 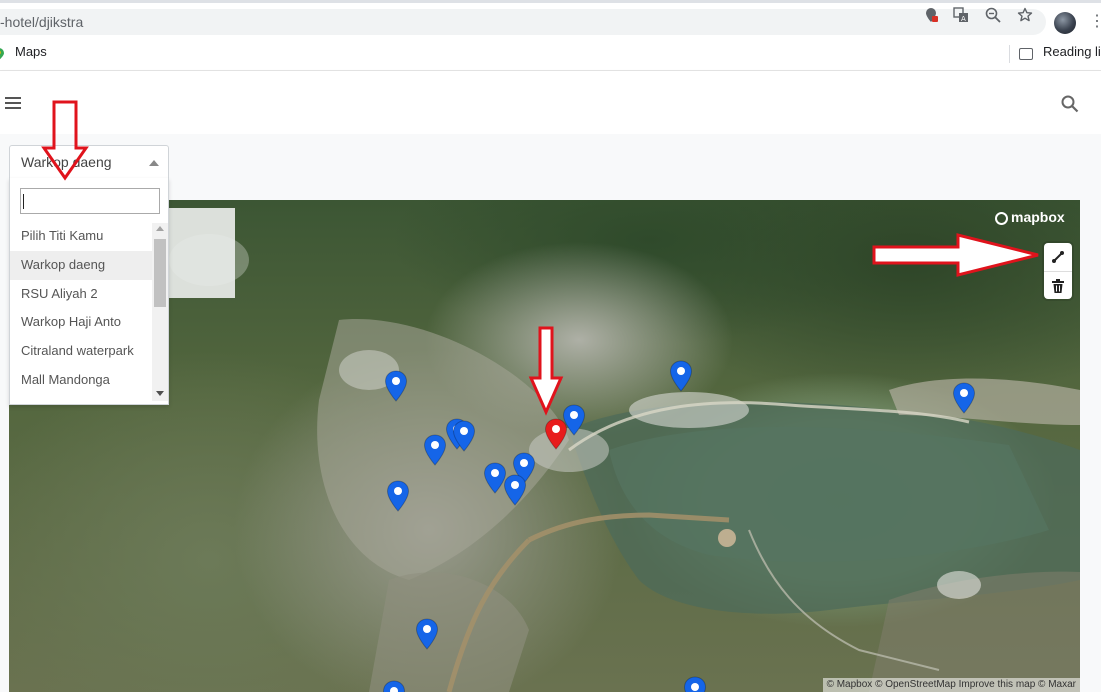 What do you see at coordinates (160, 393) in the screenshot?
I see `scroll-down-icon` at bounding box center [160, 393].